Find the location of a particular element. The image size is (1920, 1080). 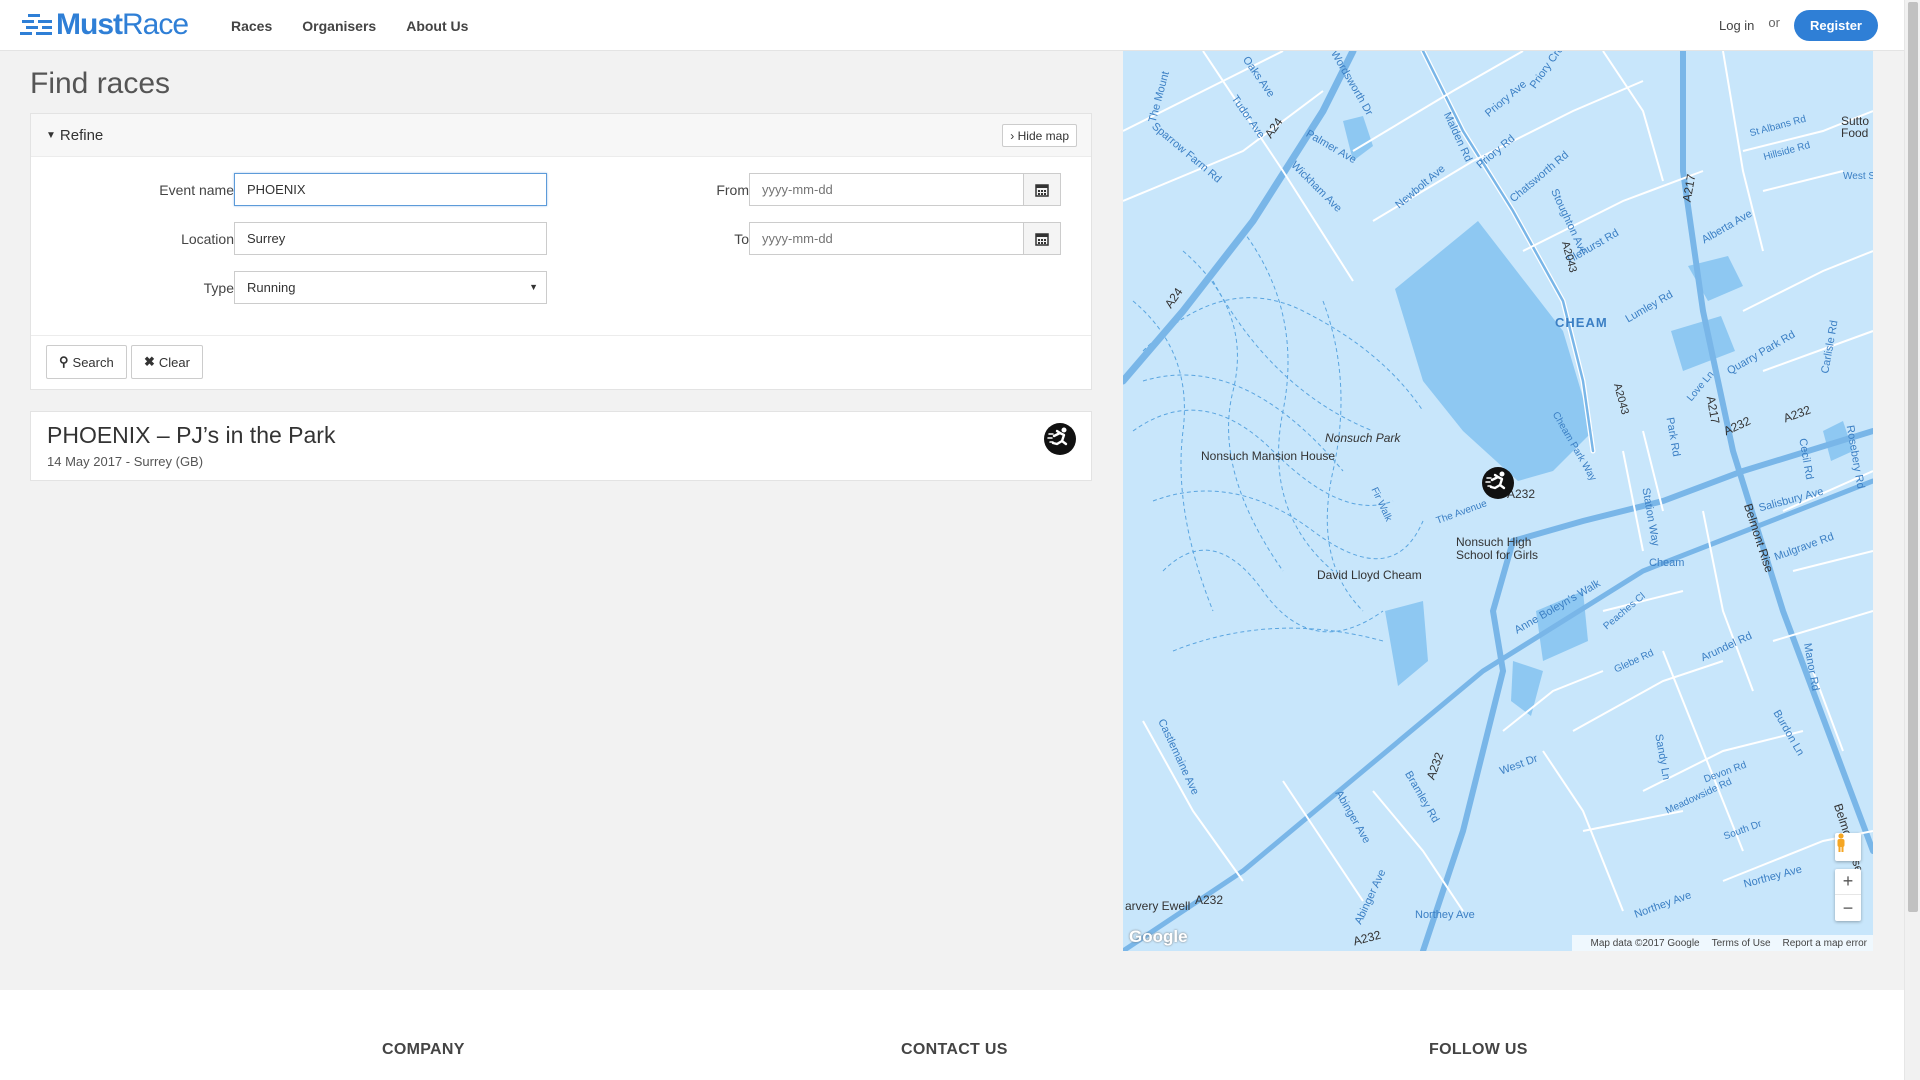

zoom-out-button: − is located at coordinates (1848, 908).